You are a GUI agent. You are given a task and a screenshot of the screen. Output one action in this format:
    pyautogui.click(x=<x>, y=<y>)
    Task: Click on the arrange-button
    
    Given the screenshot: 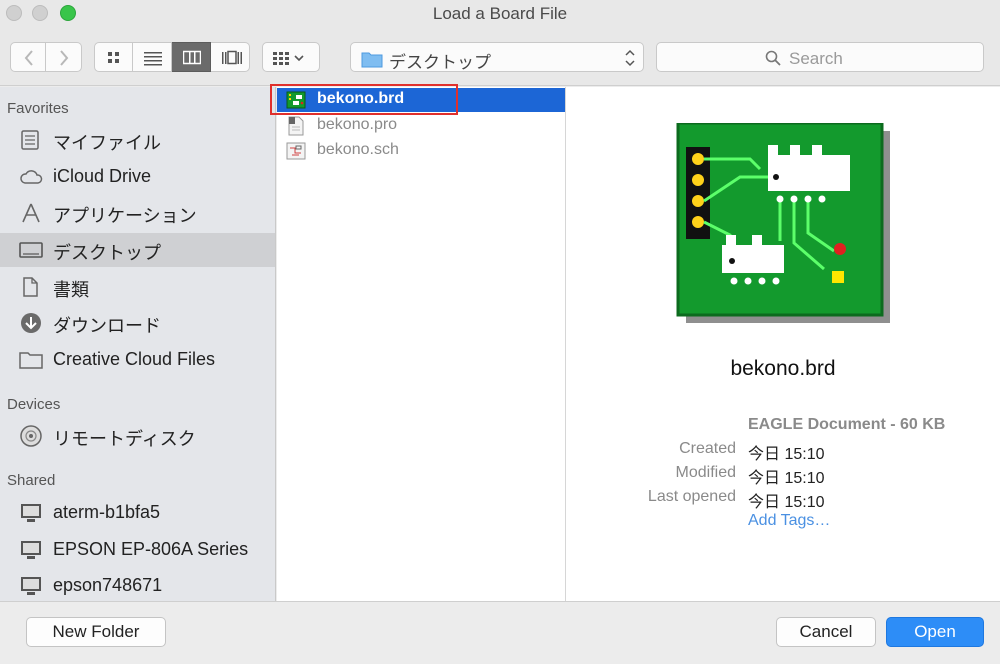 What is the action you would take?
    pyautogui.click(x=291, y=57)
    